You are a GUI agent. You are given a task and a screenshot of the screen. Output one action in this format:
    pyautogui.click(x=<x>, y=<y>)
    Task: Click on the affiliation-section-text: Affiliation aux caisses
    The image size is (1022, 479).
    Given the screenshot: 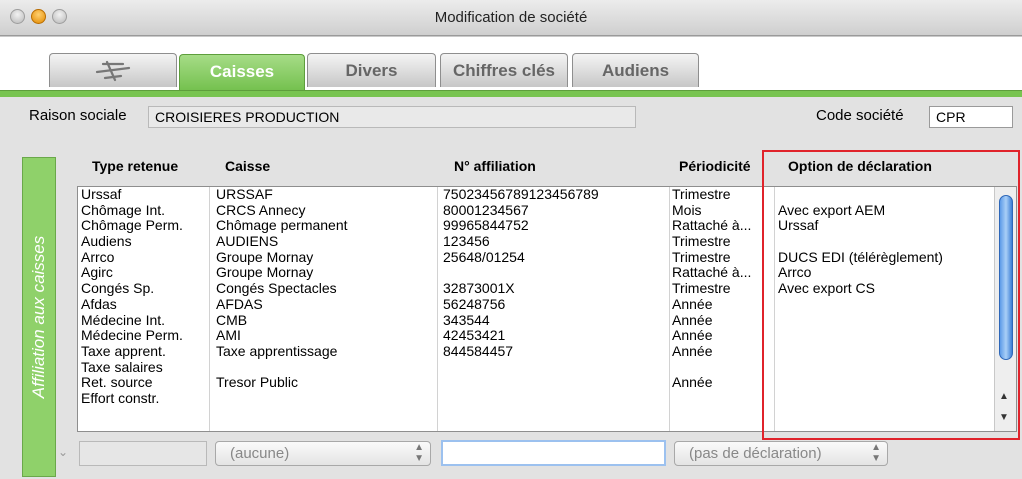 What is the action you would take?
    pyautogui.click(x=38, y=317)
    